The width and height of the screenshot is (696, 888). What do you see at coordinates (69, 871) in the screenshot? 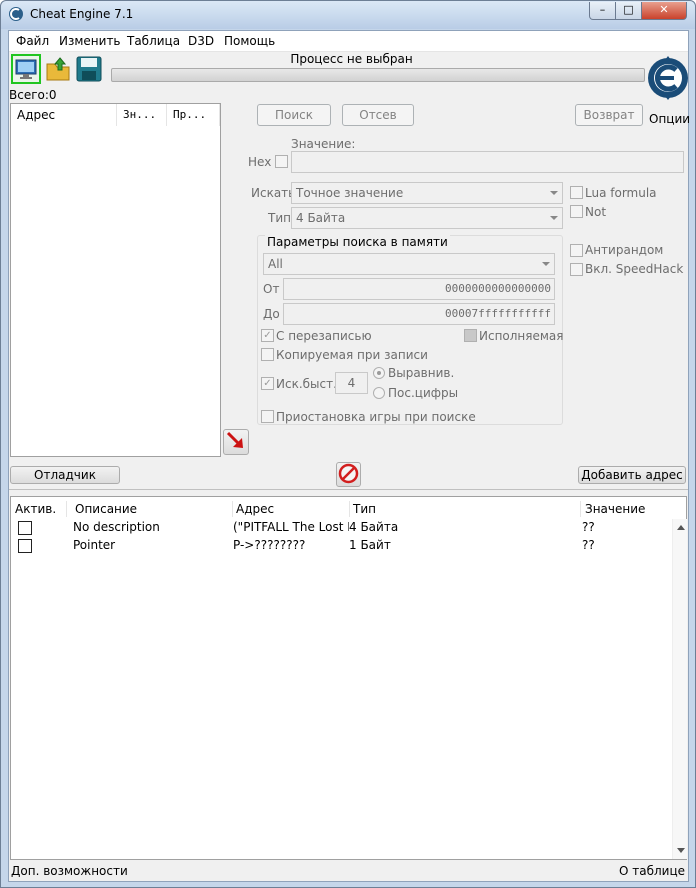
I see `advanced-options-link: Доп. возможности` at bounding box center [69, 871].